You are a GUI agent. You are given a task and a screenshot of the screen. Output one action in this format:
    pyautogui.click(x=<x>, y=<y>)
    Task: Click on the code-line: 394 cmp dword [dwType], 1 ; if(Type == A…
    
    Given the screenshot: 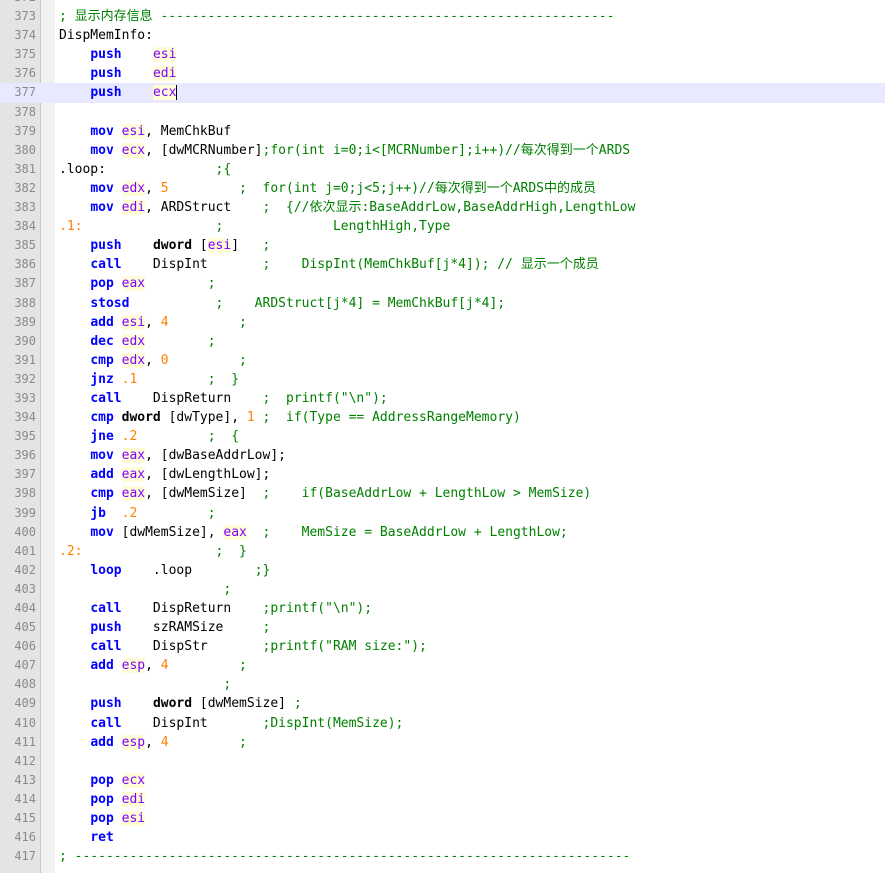 What is the action you would take?
    pyautogui.click(x=442, y=417)
    